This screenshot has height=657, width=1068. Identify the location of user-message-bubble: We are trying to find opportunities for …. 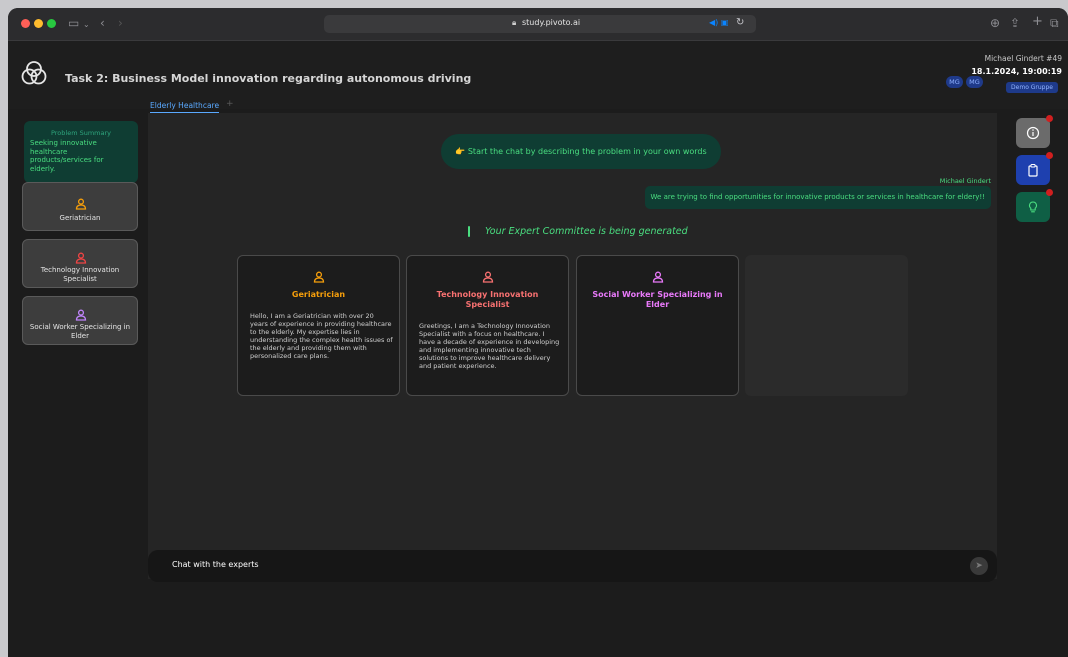
(817, 197).